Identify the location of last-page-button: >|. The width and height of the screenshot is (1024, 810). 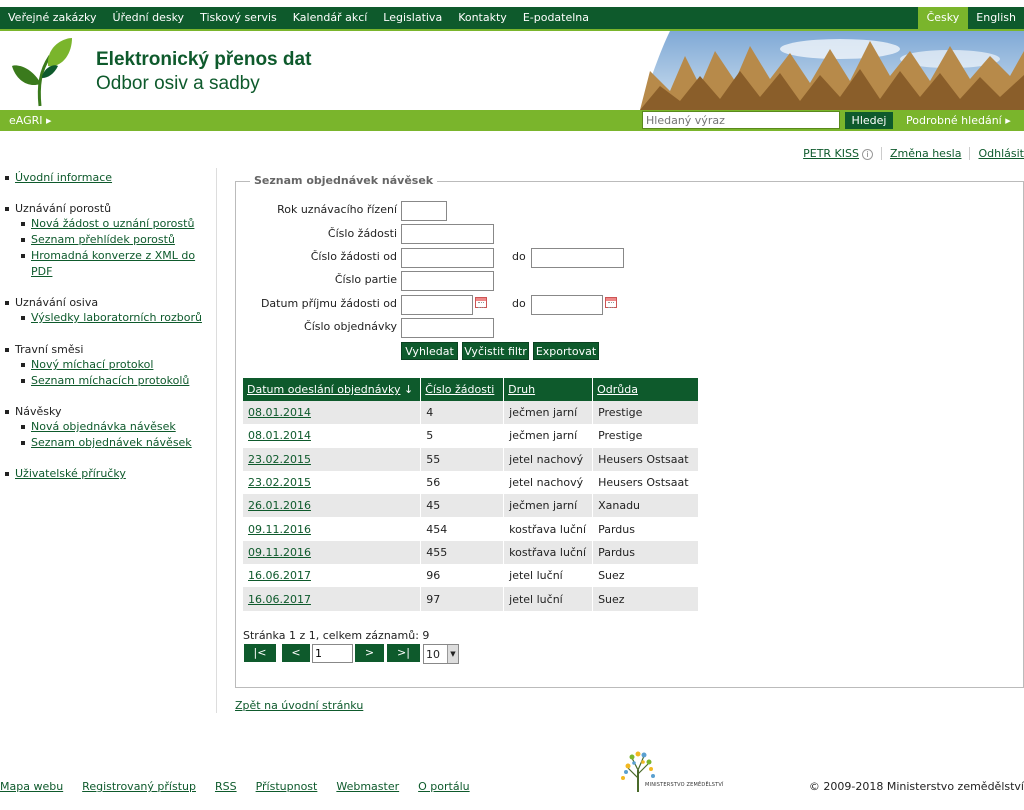
(403, 653).